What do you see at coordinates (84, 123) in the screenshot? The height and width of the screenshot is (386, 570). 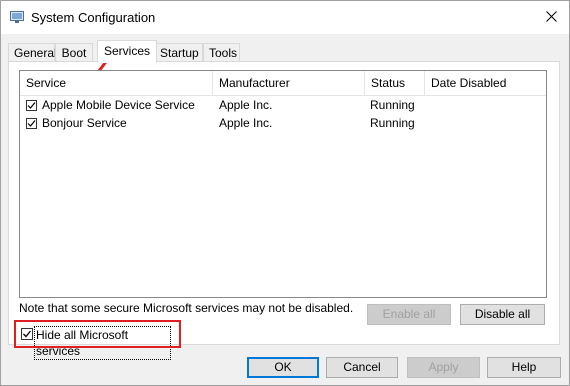 I see `service-name: Bonjour Service` at bounding box center [84, 123].